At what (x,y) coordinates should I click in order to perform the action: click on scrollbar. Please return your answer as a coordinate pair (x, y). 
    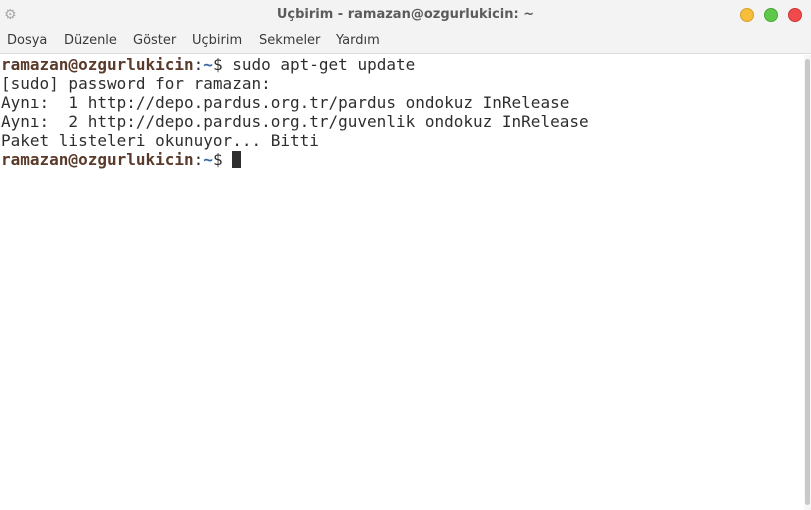
    Looking at the image, I should click on (807, 282).